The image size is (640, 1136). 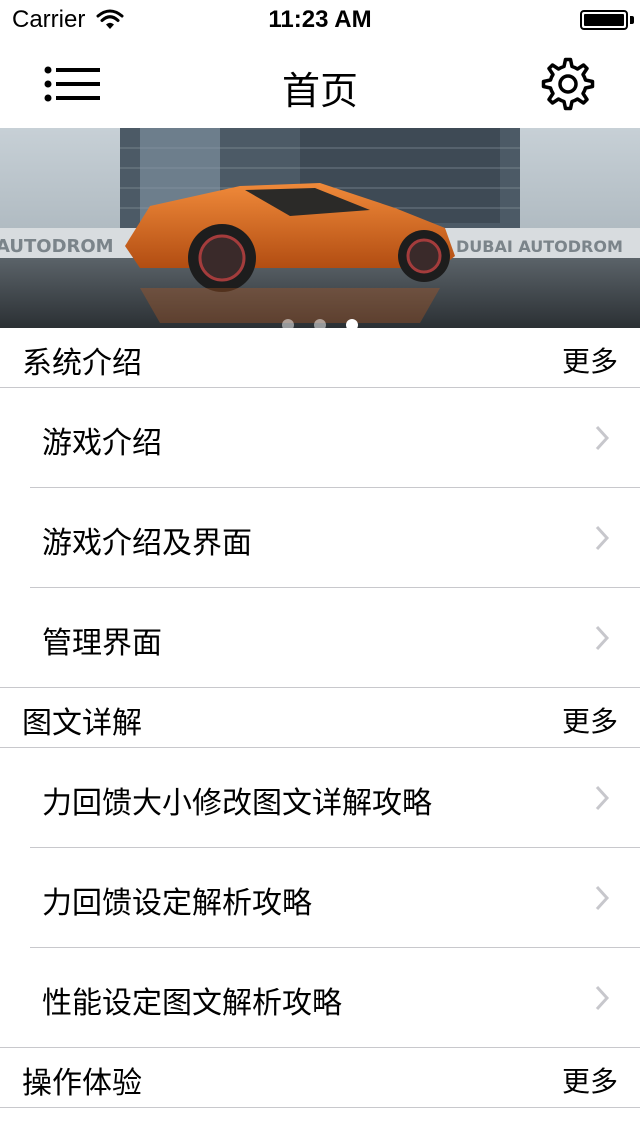 I want to click on list-item: 性能设定图文解析攻略, so click(x=320, y=998).